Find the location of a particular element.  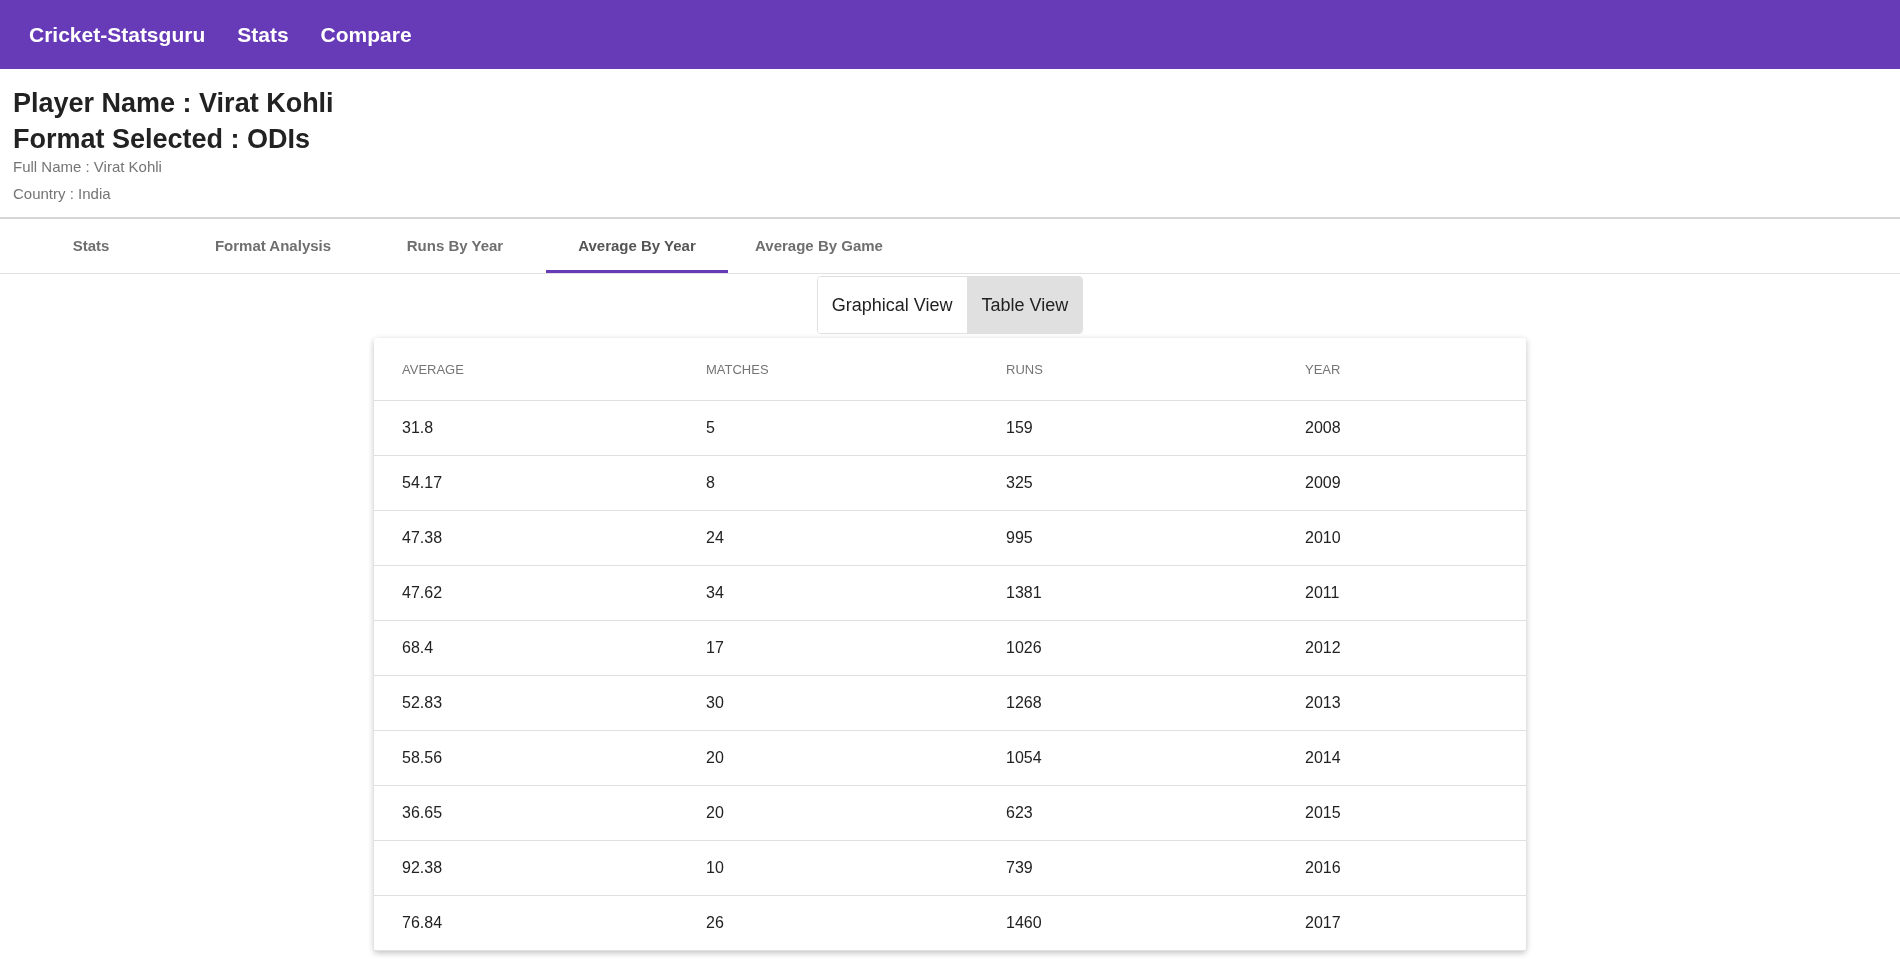

view-toggle-button: Table View is located at coordinates (1024, 305).